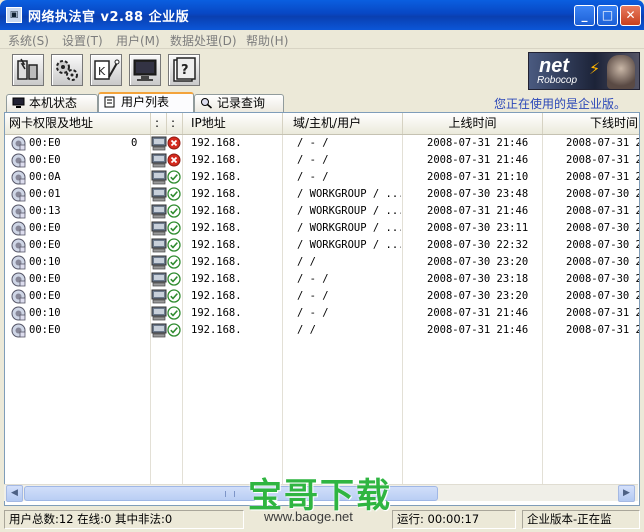 This screenshot has width=644, height=532. Describe the element at coordinates (343, 123) in the screenshot. I see `col-host: 域/主机/用户` at that location.